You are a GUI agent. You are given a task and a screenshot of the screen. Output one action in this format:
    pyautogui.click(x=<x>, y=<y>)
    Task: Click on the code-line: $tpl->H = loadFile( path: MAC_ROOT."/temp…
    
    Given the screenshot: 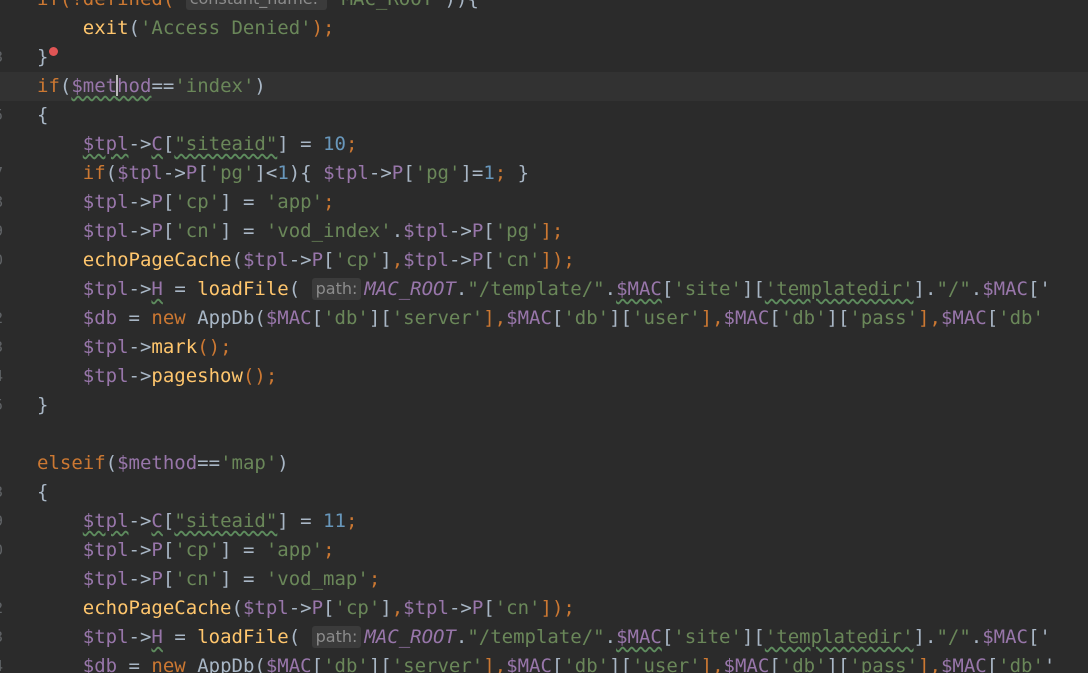 What is the action you would take?
    pyautogui.click(x=544, y=289)
    